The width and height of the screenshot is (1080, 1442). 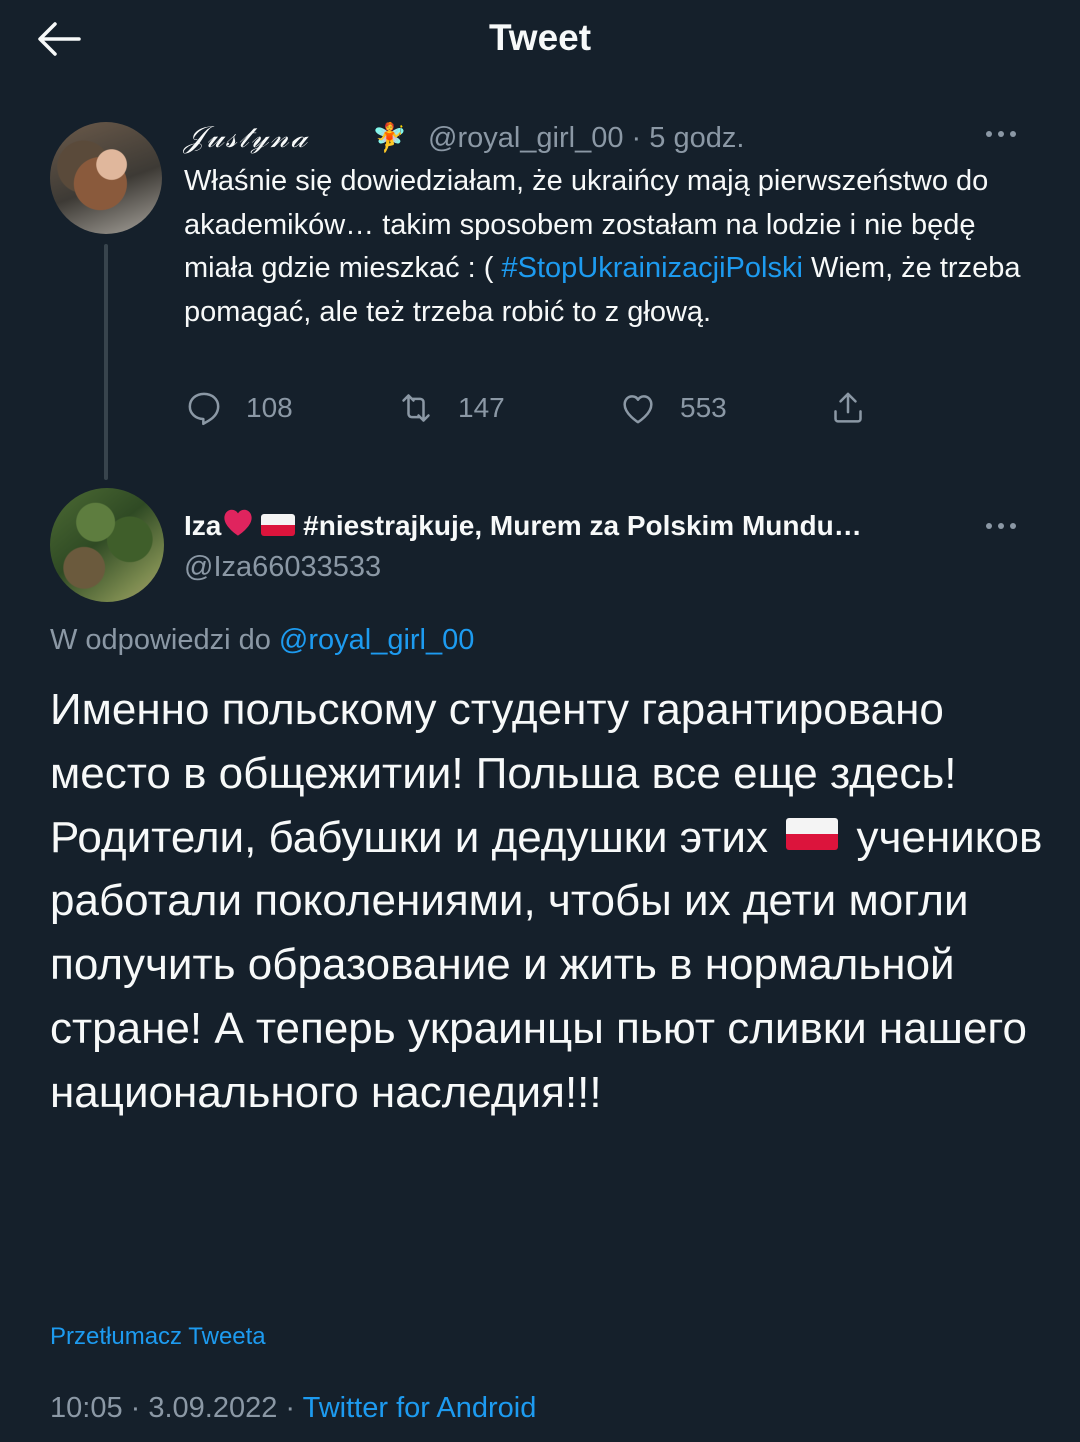 I want to click on hashtag-link: #StopUkrainizacjiPolski, so click(x=652, y=268).